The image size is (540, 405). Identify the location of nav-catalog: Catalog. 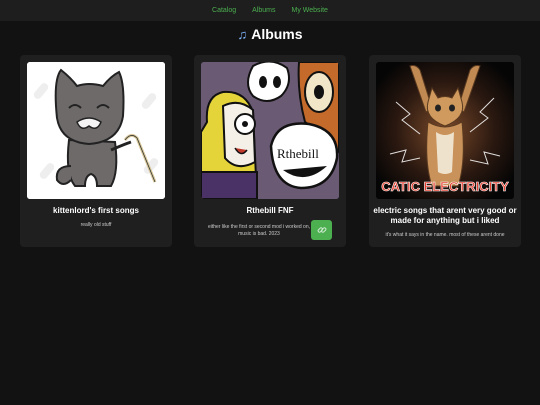
(224, 10).